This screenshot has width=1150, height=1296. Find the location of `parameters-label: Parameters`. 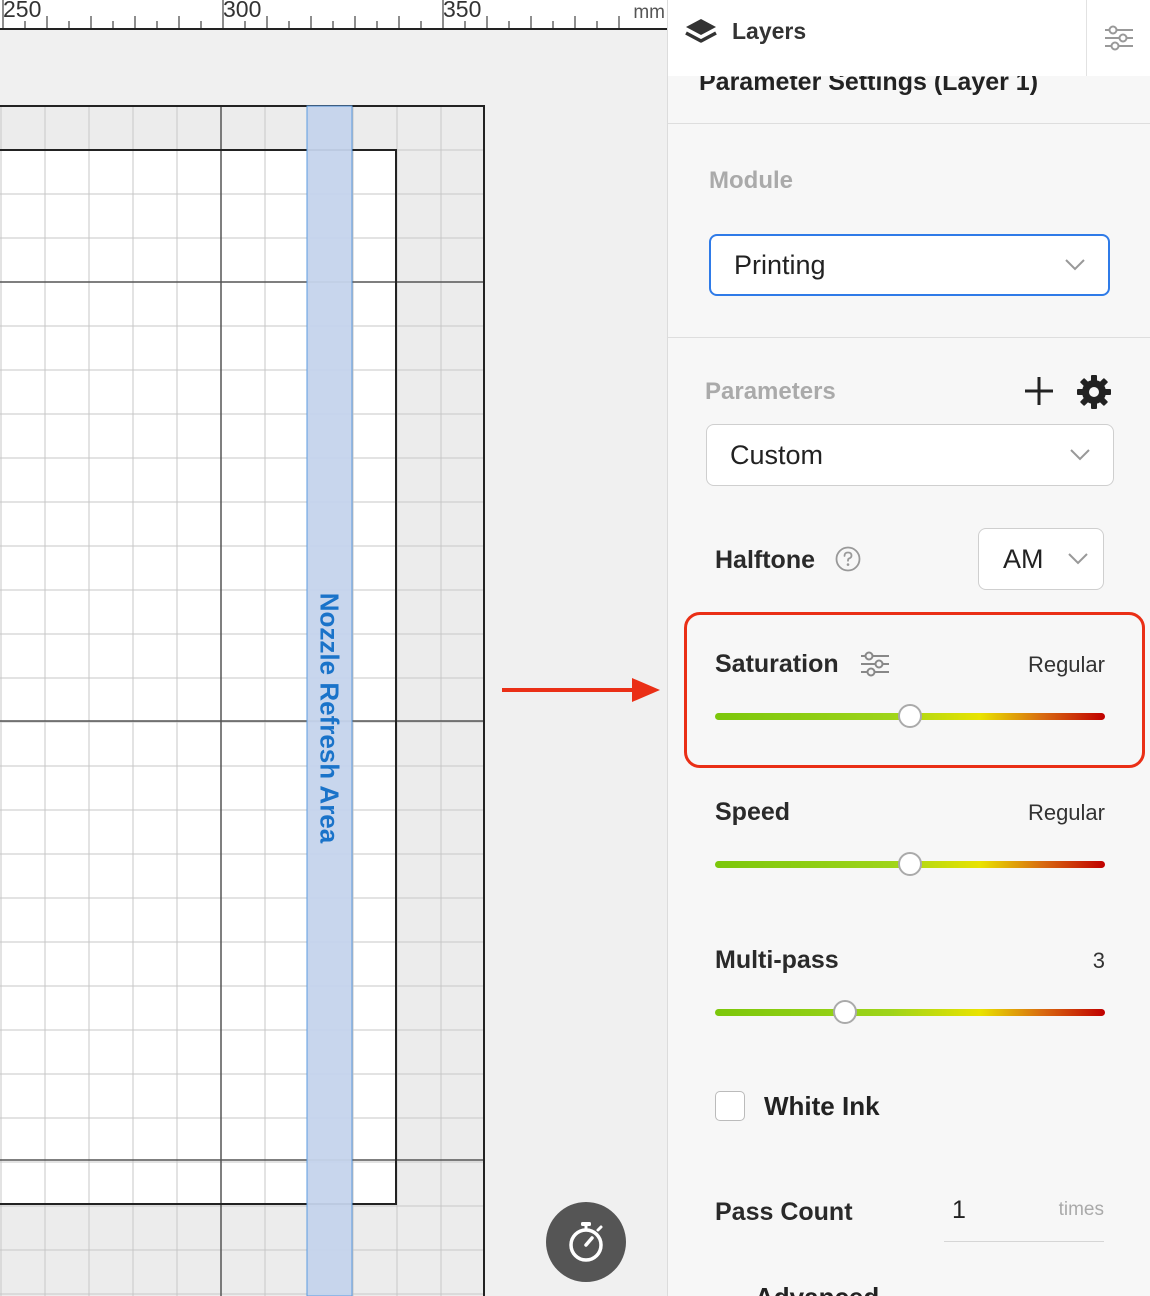

parameters-label: Parameters is located at coordinates (770, 391).